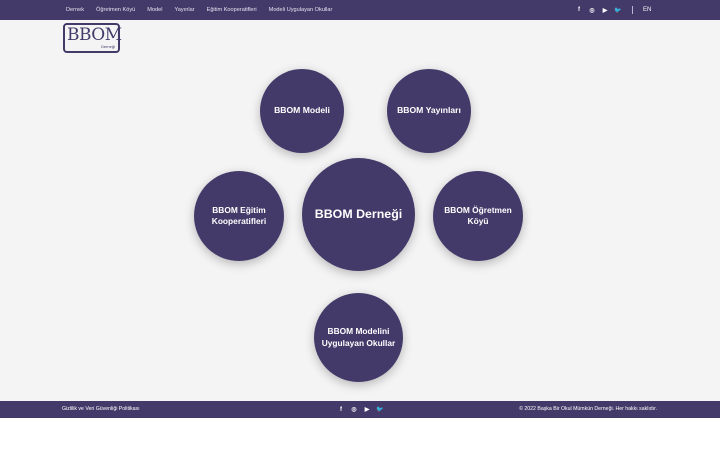 The image size is (720, 450). Describe the element at coordinates (239, 216) in the screenshot. I see `bbom-egitim-kooperatifleri-circle: BBOM Eğitim Kooperatifleri` at that location.